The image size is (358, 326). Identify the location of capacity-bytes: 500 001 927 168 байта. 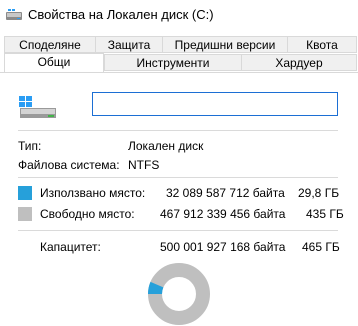
(223, 247).